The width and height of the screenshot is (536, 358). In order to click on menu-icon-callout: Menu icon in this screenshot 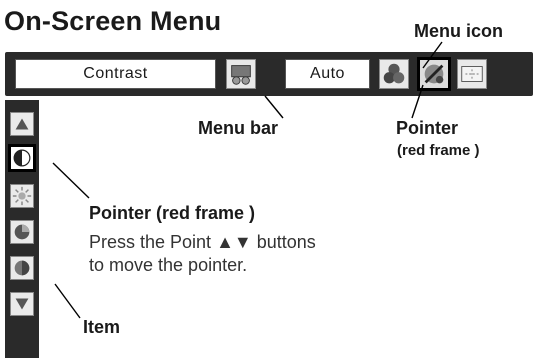, I will do `click(458, 31)`.